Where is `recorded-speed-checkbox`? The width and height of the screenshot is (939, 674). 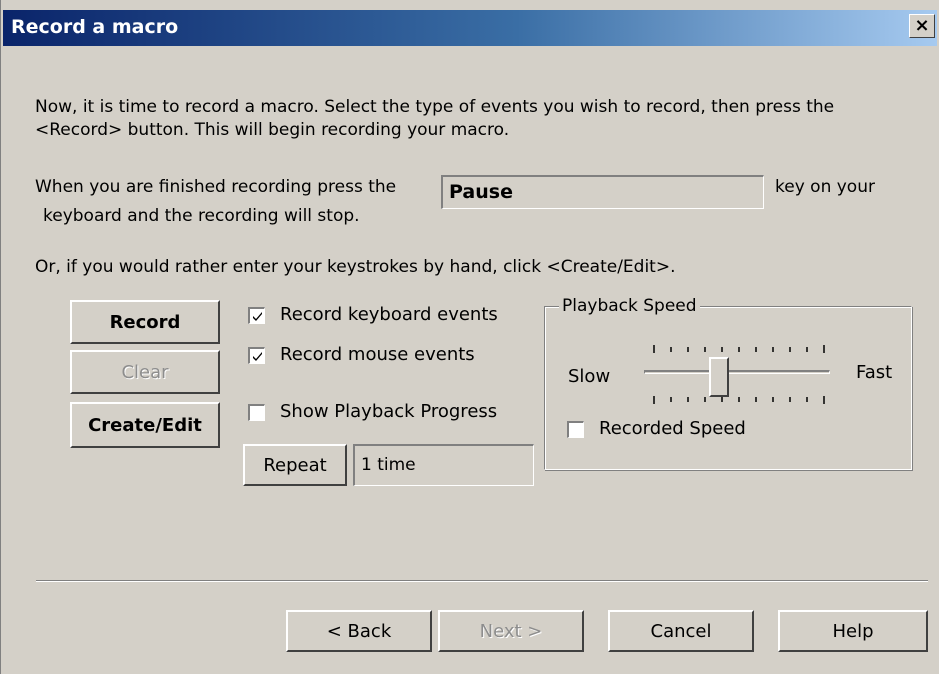 recorded-speed-checkbox is located at coordinates (575, 429).